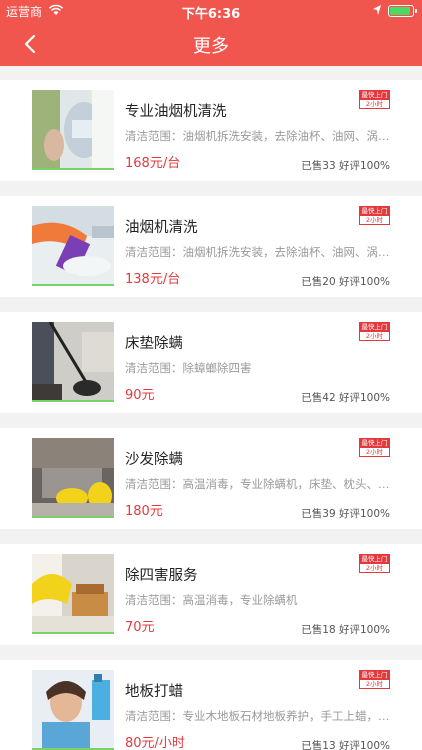  I want to click on sales-stats: 已售13 好评100%, so click(345, 745).